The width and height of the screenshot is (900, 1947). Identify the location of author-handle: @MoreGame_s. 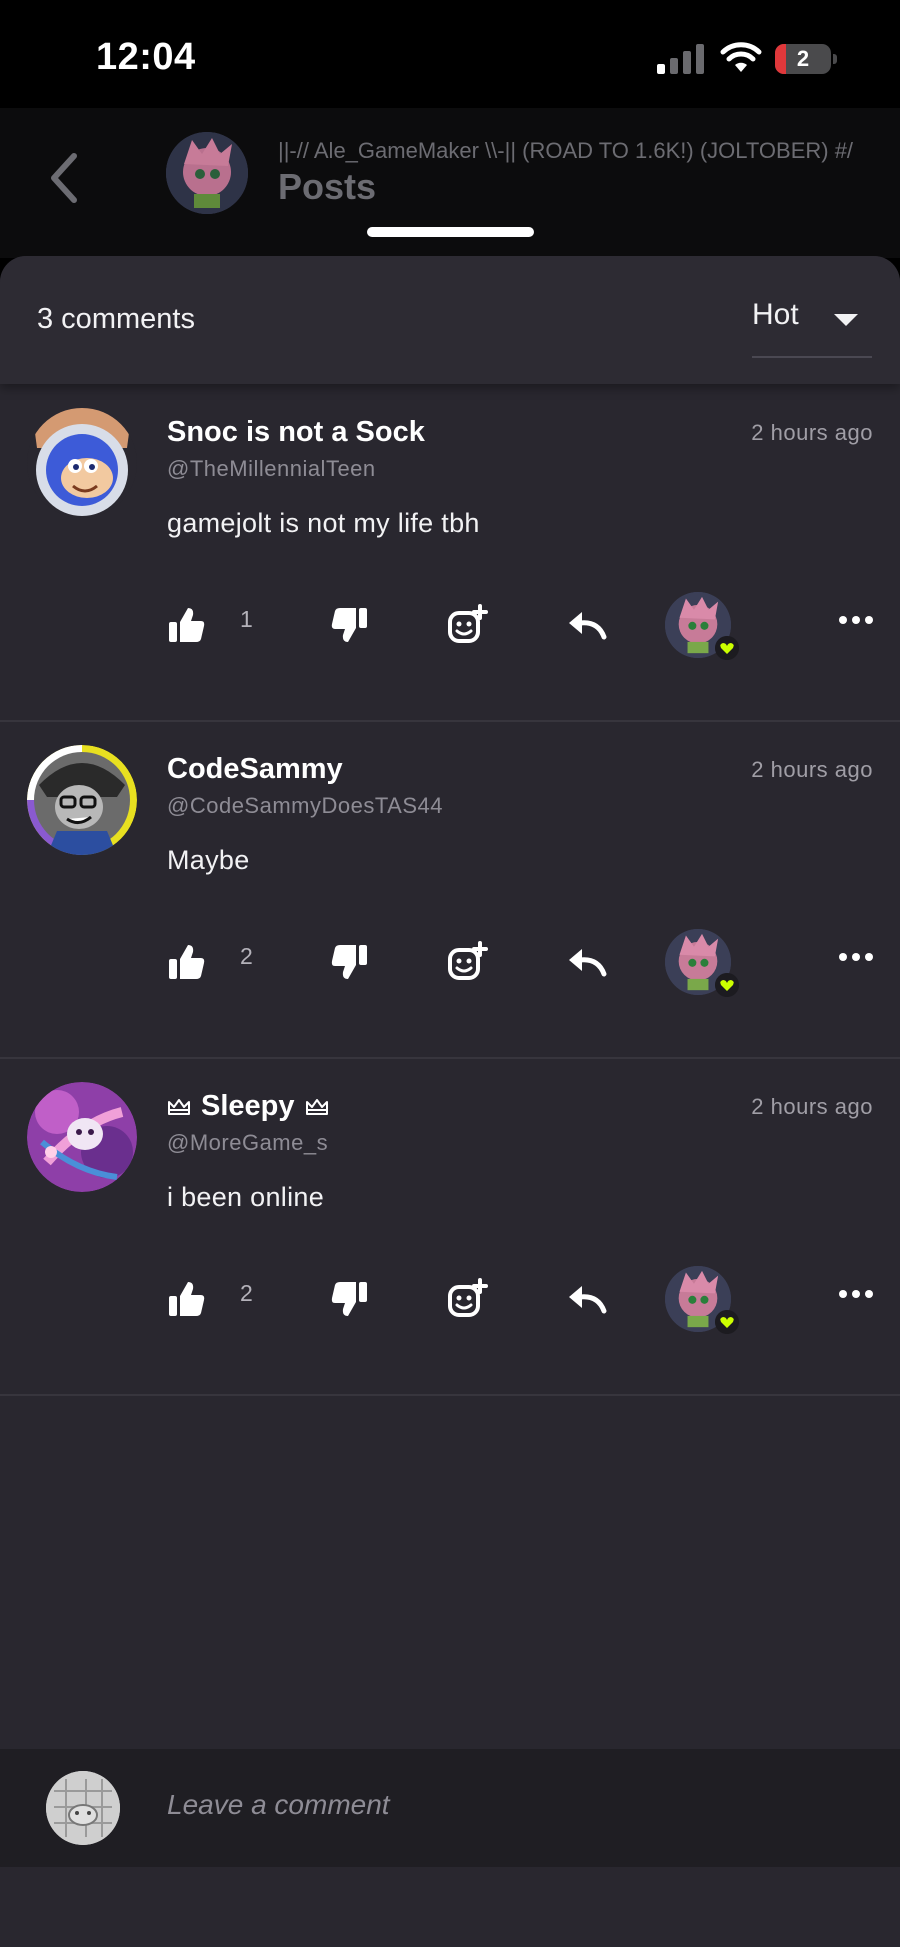
(247, 1143).